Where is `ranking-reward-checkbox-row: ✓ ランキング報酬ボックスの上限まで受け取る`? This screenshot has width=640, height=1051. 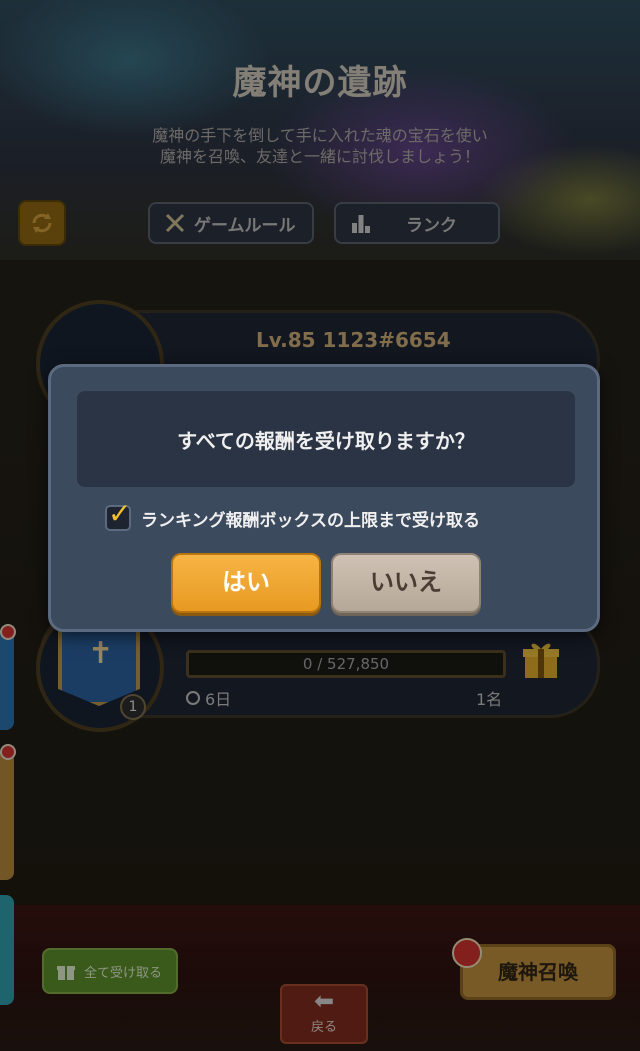
ranking-reward-checkbox-row: ✓ ランキング報酬ボックスの上限まで受け取る is located at coordinates (292, 514).